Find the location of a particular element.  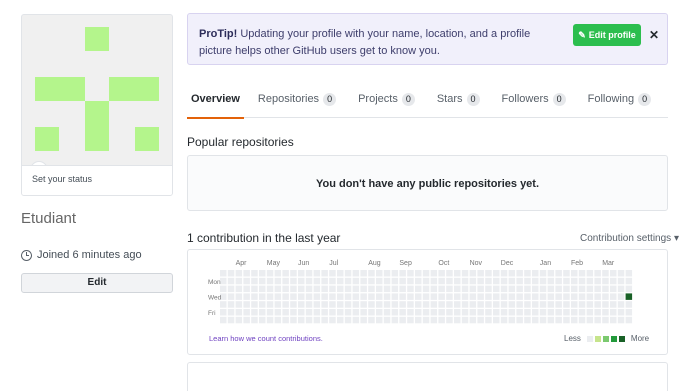

contribution-day-active is located at coordinates (629, 296).